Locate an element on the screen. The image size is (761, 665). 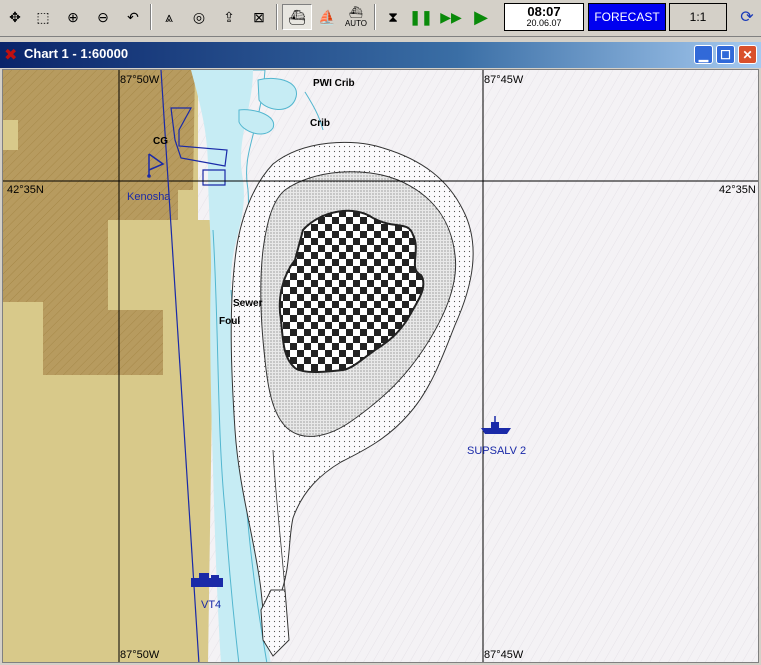
window-titlebar: ✖ Chart 1 - 1:60000 ▁ ☐ ✕ is located at coordinates (380, 55).